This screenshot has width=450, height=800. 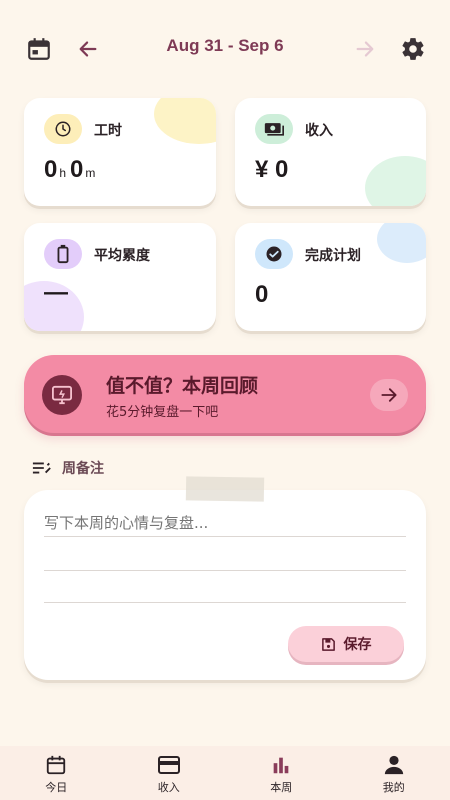 What do you see at coordinates (63, 173) in the screenshot?
I see `hours-unit: h` at bounding box center [63, 173].